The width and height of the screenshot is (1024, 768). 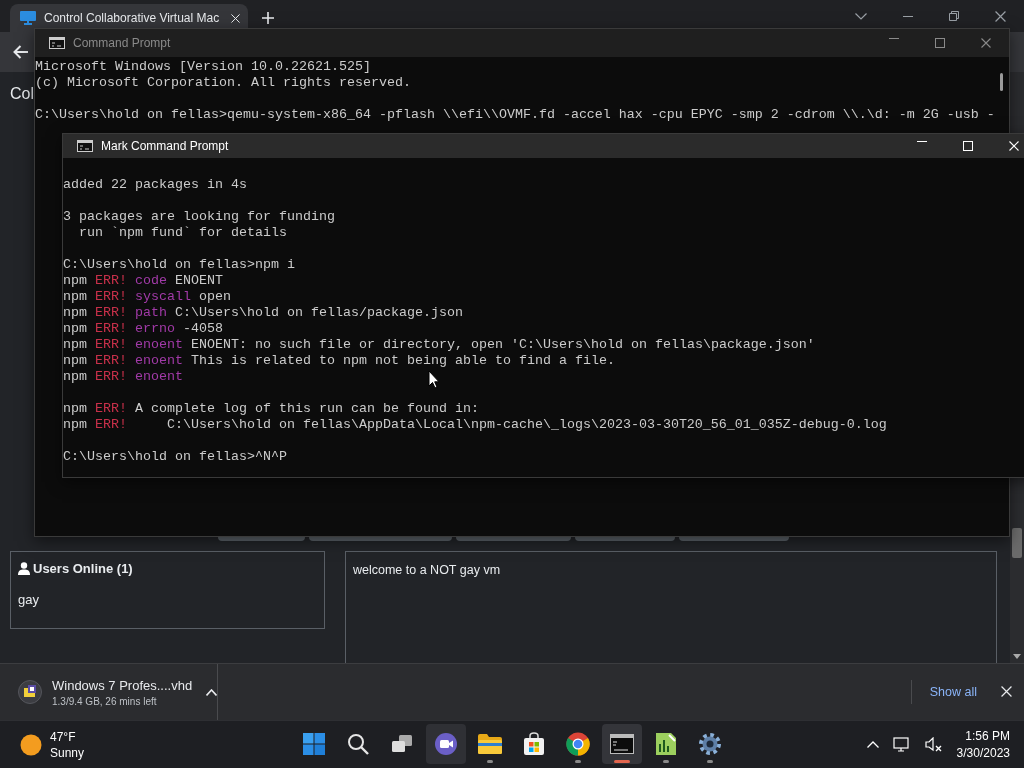 I want to click on terminal-line: 3 packages are looking for funding, so click(x=199, y=217).